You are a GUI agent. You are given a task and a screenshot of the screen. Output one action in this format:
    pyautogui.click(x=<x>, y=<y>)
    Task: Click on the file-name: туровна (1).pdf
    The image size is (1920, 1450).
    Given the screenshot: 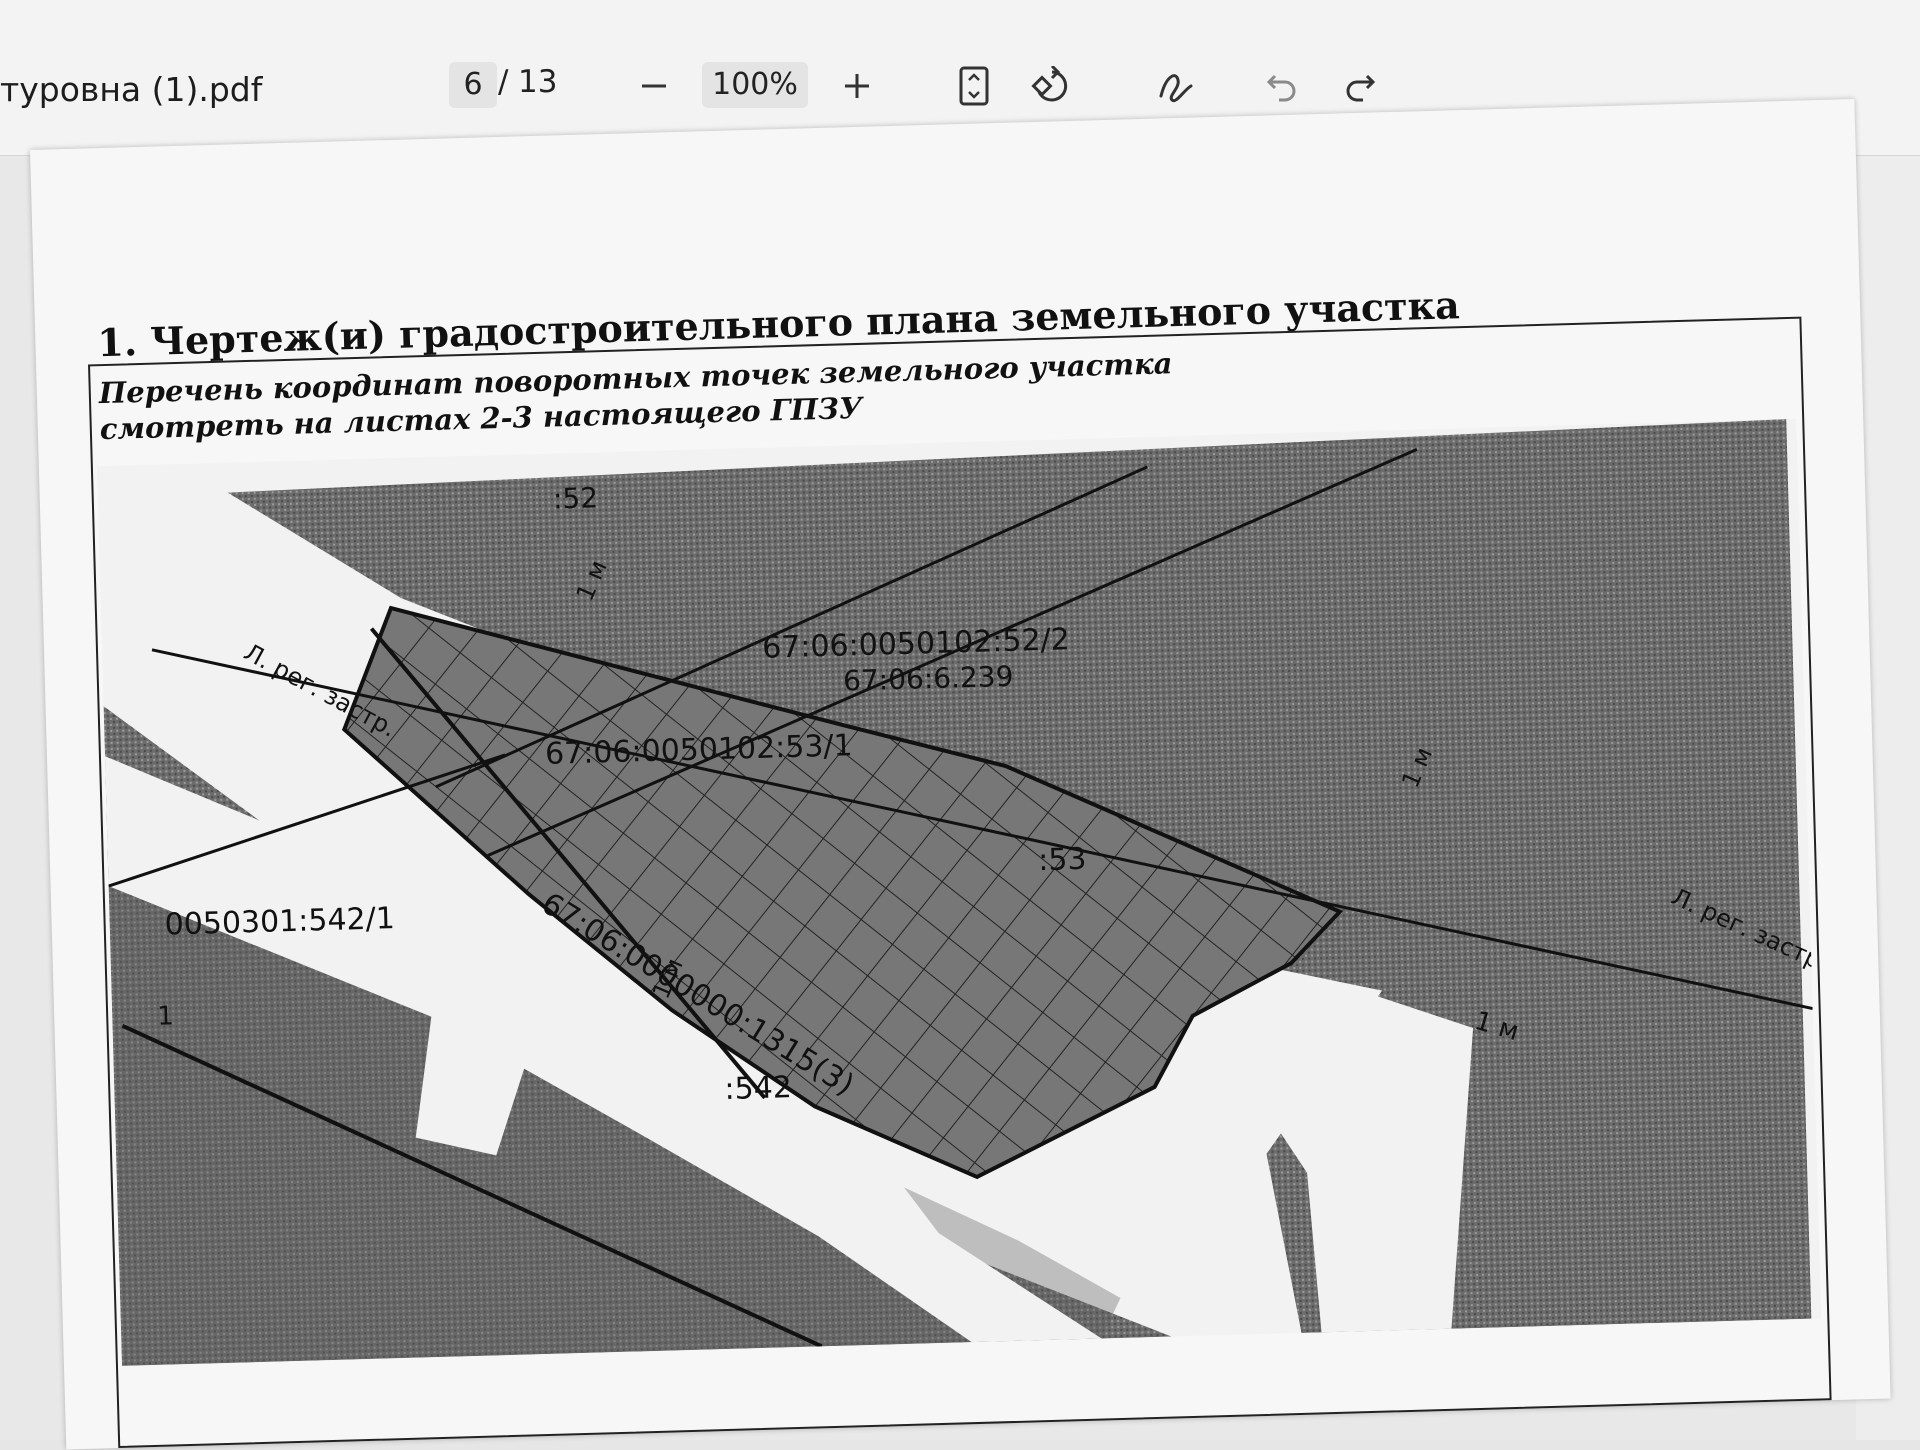 What is the action you would take?
    pyautogui.click(x=131, y=89)
    